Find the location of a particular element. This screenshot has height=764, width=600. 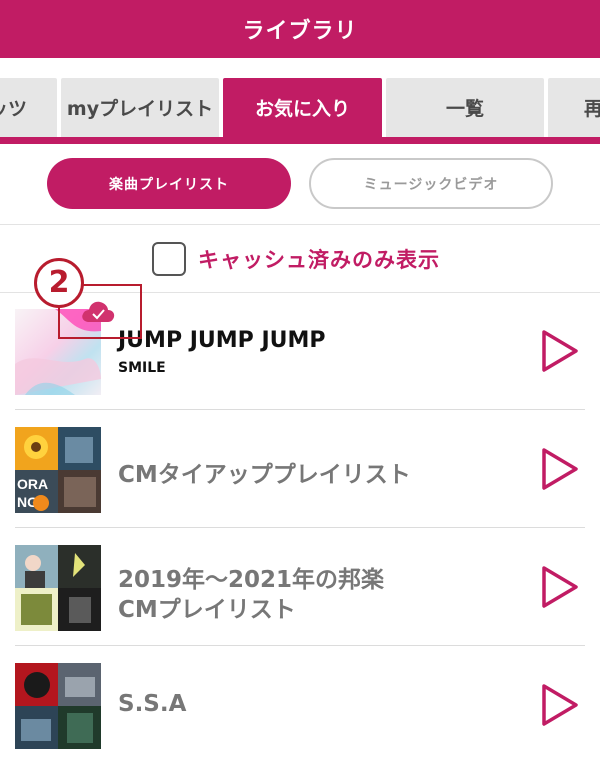

divider is located at coordinates (300, 224).